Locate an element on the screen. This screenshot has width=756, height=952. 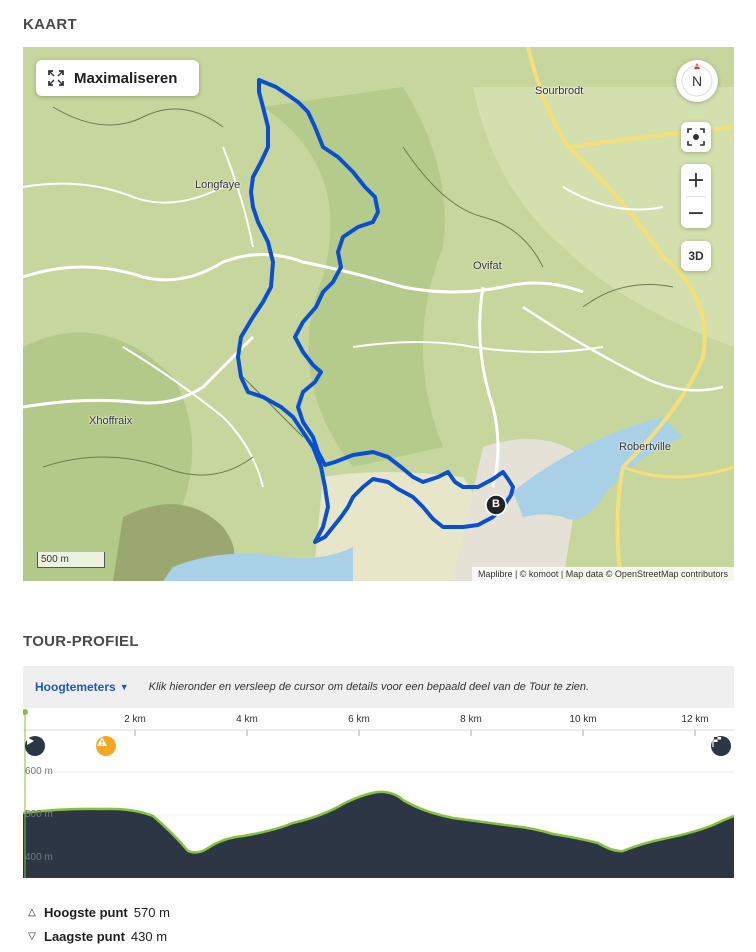
expand-icon is located at coordinates (56, 78).